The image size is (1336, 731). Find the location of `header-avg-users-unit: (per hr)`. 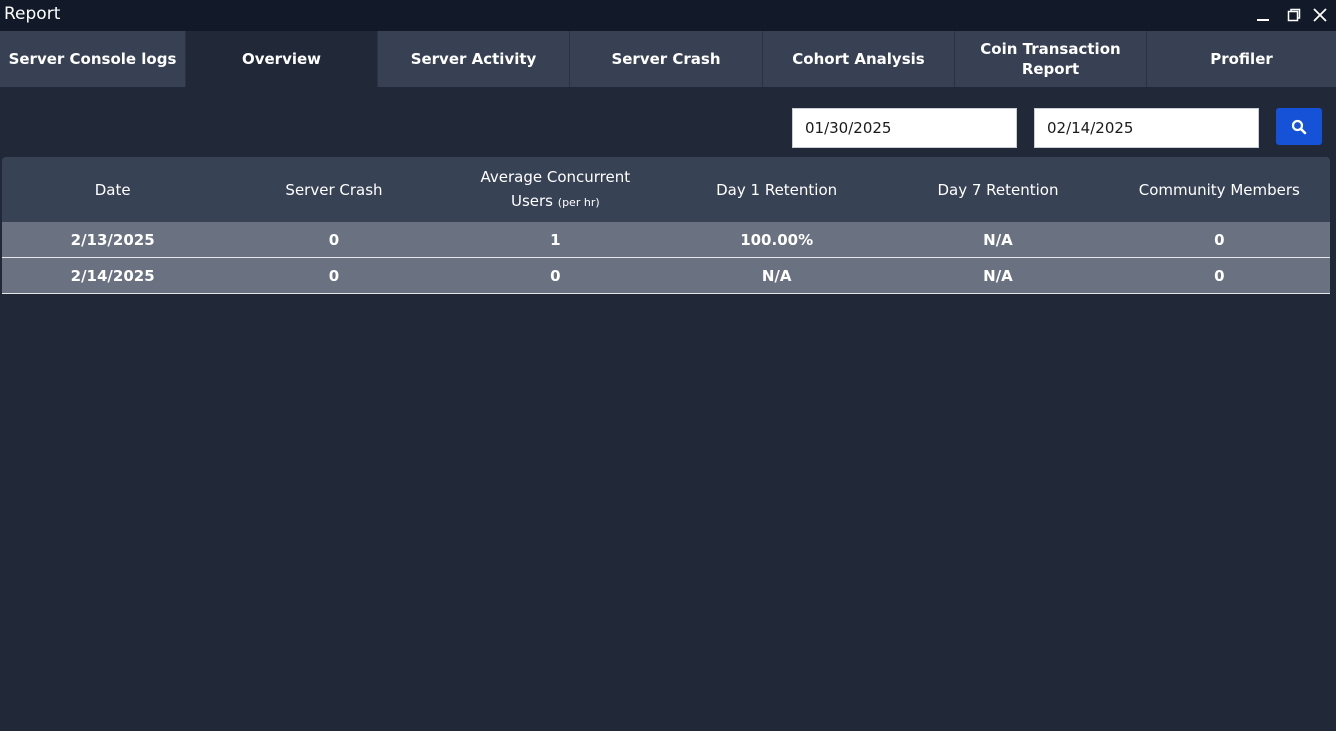

header-avg-users-unit: (per hr) is located at coordinates (578, 202).